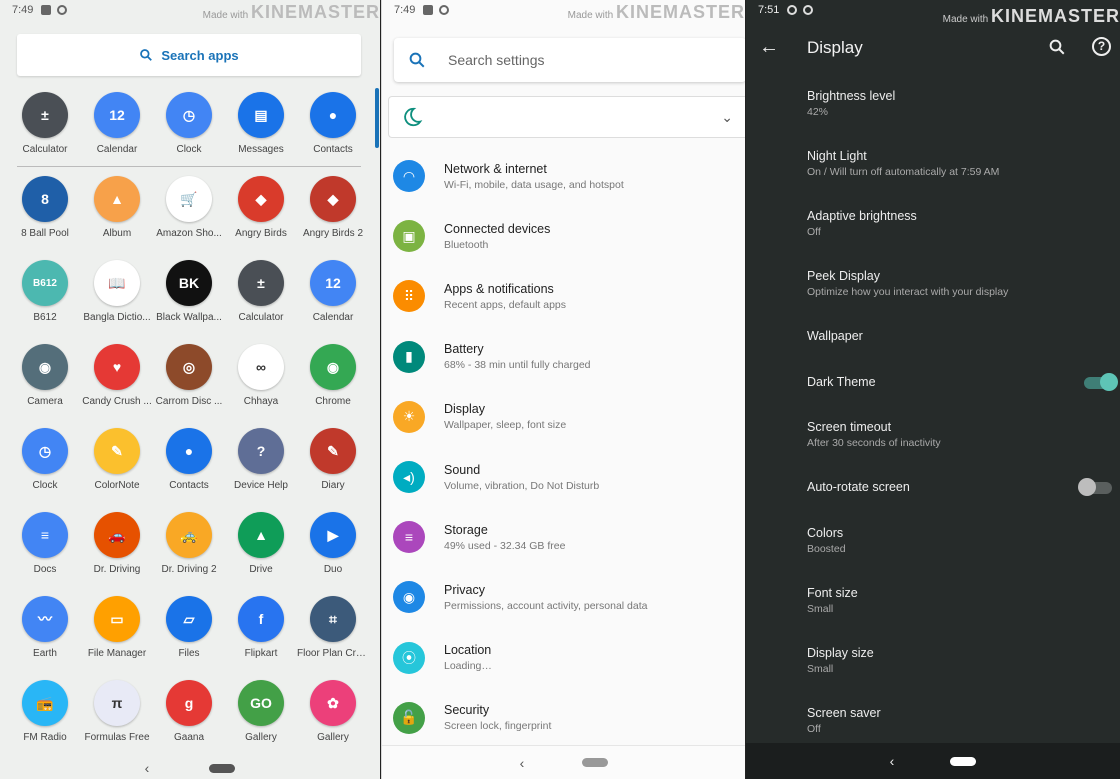 The width and height of the screenshot is (1120, 779). I want to click on app-gallery: GO Gallery, so click(261, 716).